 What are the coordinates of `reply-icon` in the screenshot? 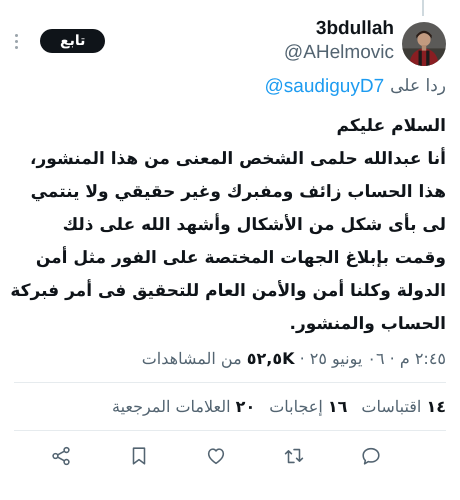 It's located at (371, 456).